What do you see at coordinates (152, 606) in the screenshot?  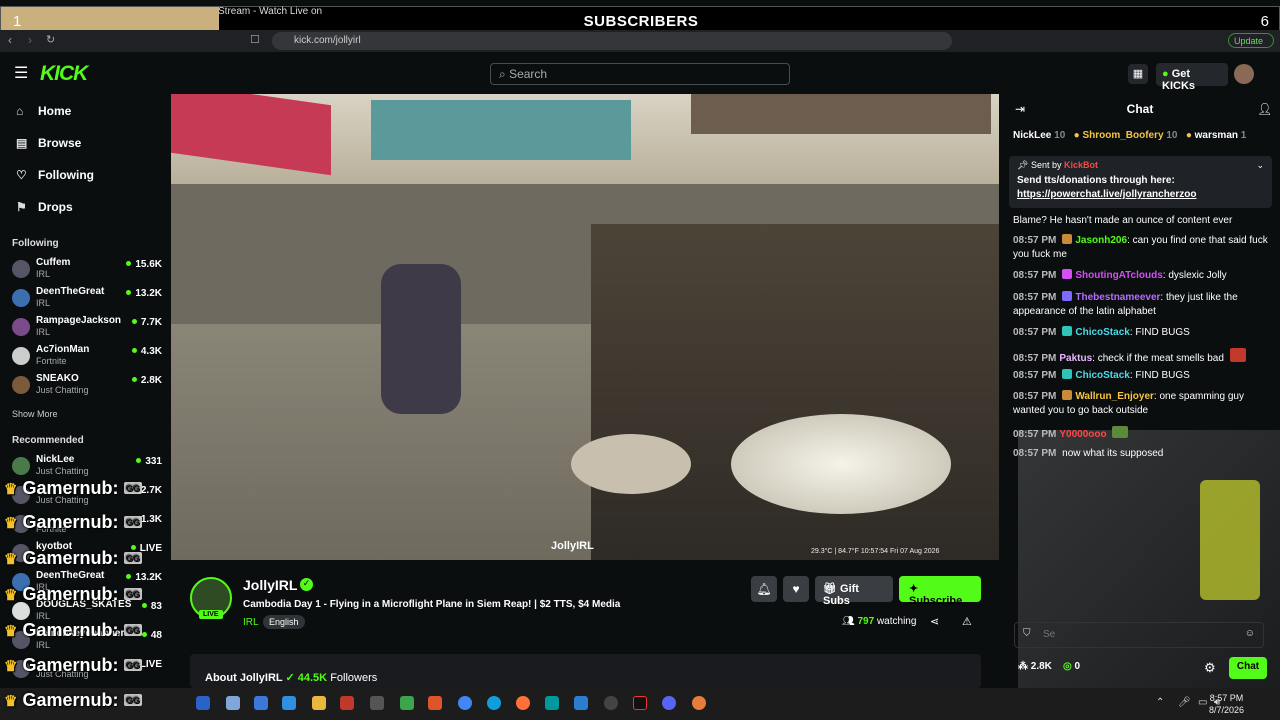 I see `viewer-count: 83` at bounding box center [152, 606].